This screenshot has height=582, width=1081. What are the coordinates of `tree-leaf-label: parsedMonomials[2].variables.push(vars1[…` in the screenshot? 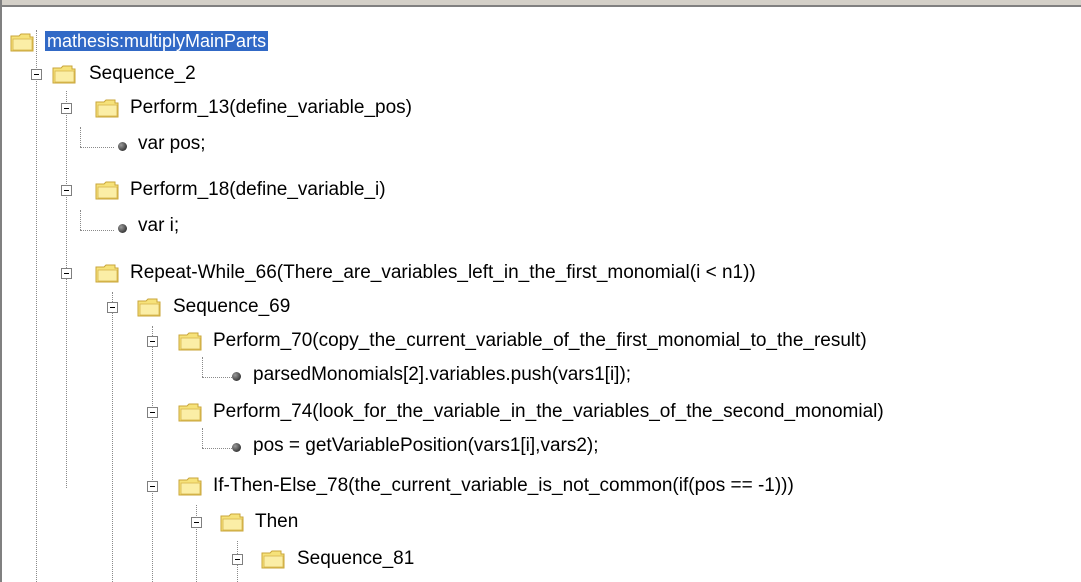 It's located at (442, 374).